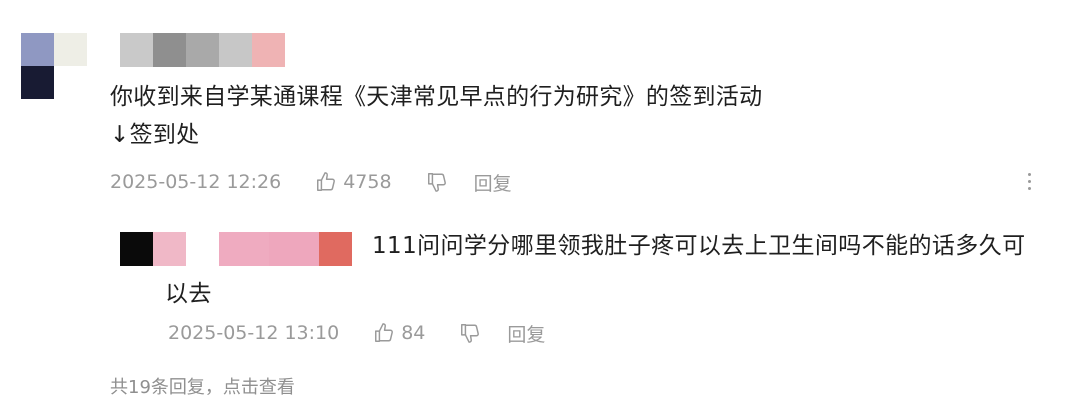 The image size is (1080, 409). I want to click on avatar, so click(54, 66).